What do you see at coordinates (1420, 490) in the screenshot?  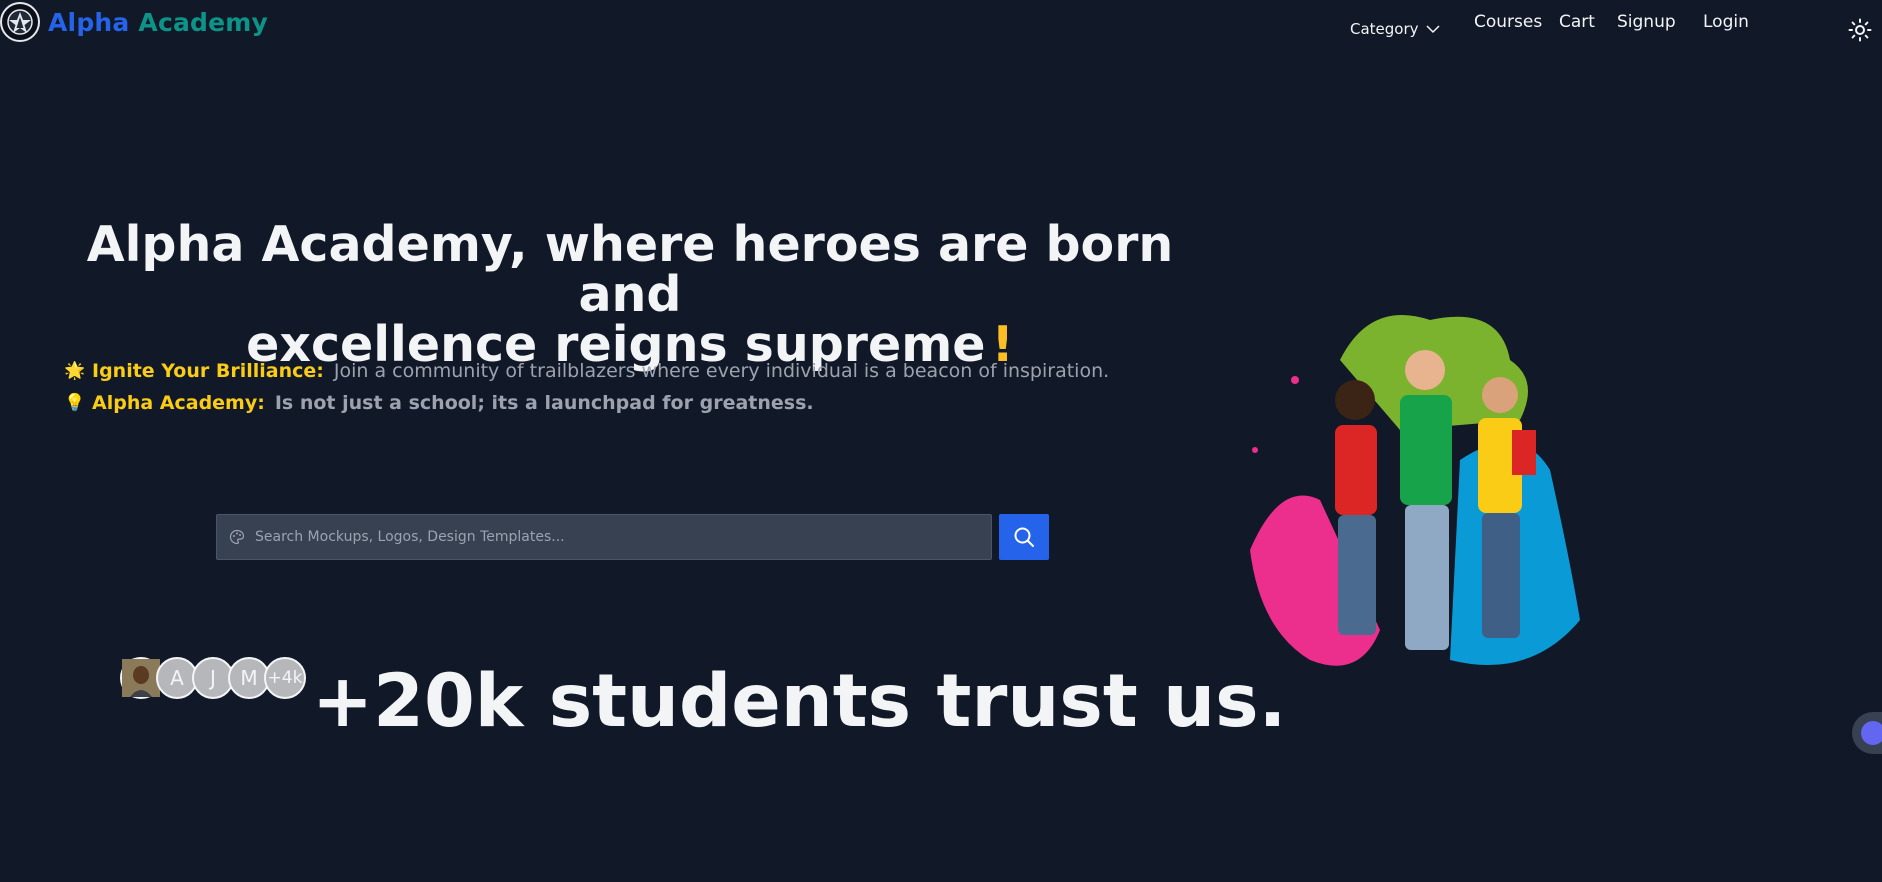 I see `hero-students-illustration` at bounding box center [1420, 490].